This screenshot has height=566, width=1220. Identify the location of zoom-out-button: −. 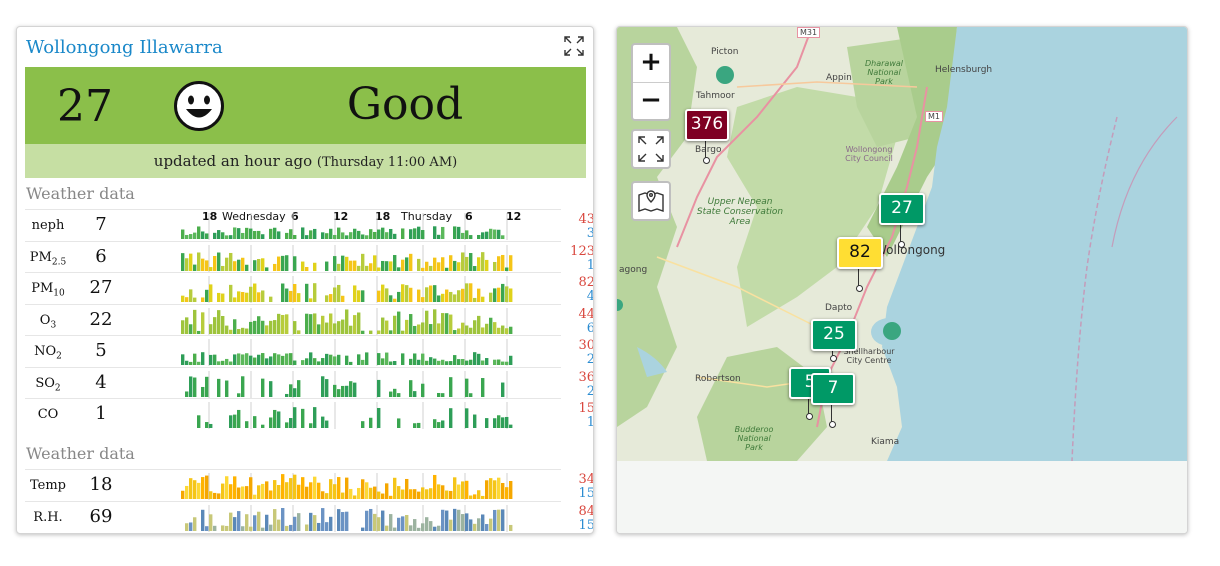
(651, 101).